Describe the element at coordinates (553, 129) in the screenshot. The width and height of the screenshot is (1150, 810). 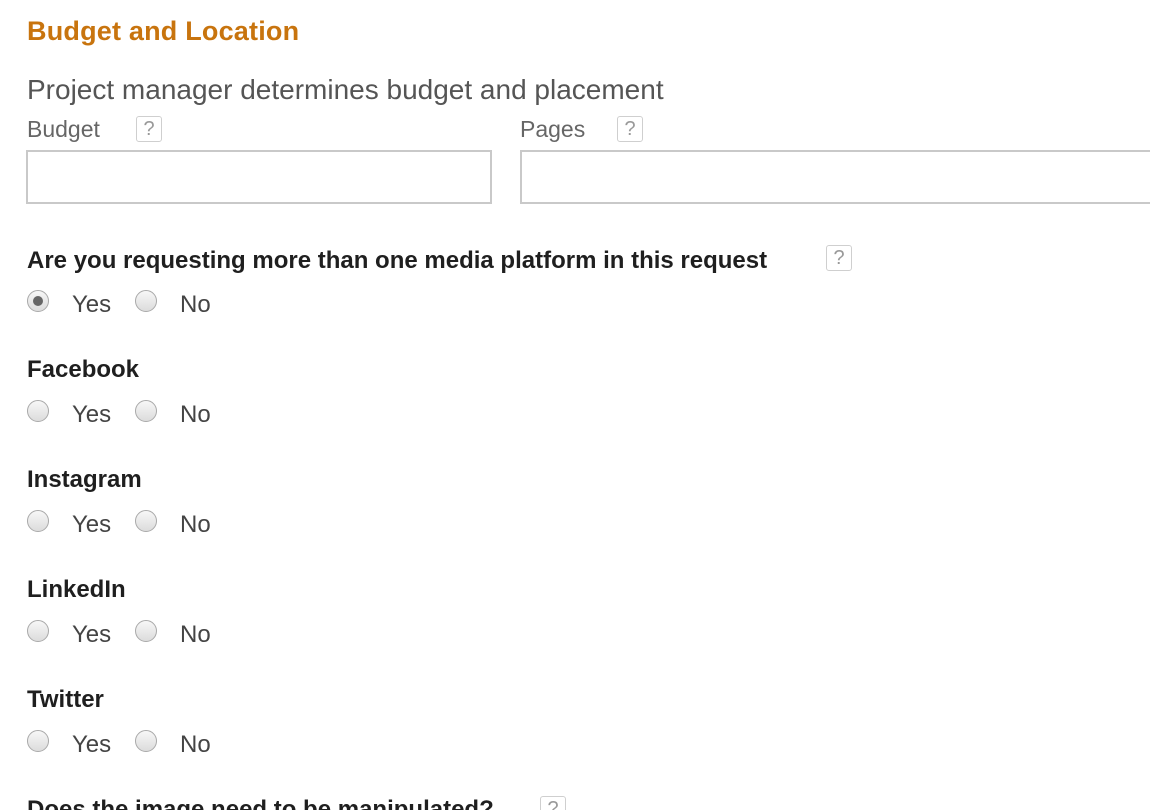
I see `pages-label: Pages` at that location.